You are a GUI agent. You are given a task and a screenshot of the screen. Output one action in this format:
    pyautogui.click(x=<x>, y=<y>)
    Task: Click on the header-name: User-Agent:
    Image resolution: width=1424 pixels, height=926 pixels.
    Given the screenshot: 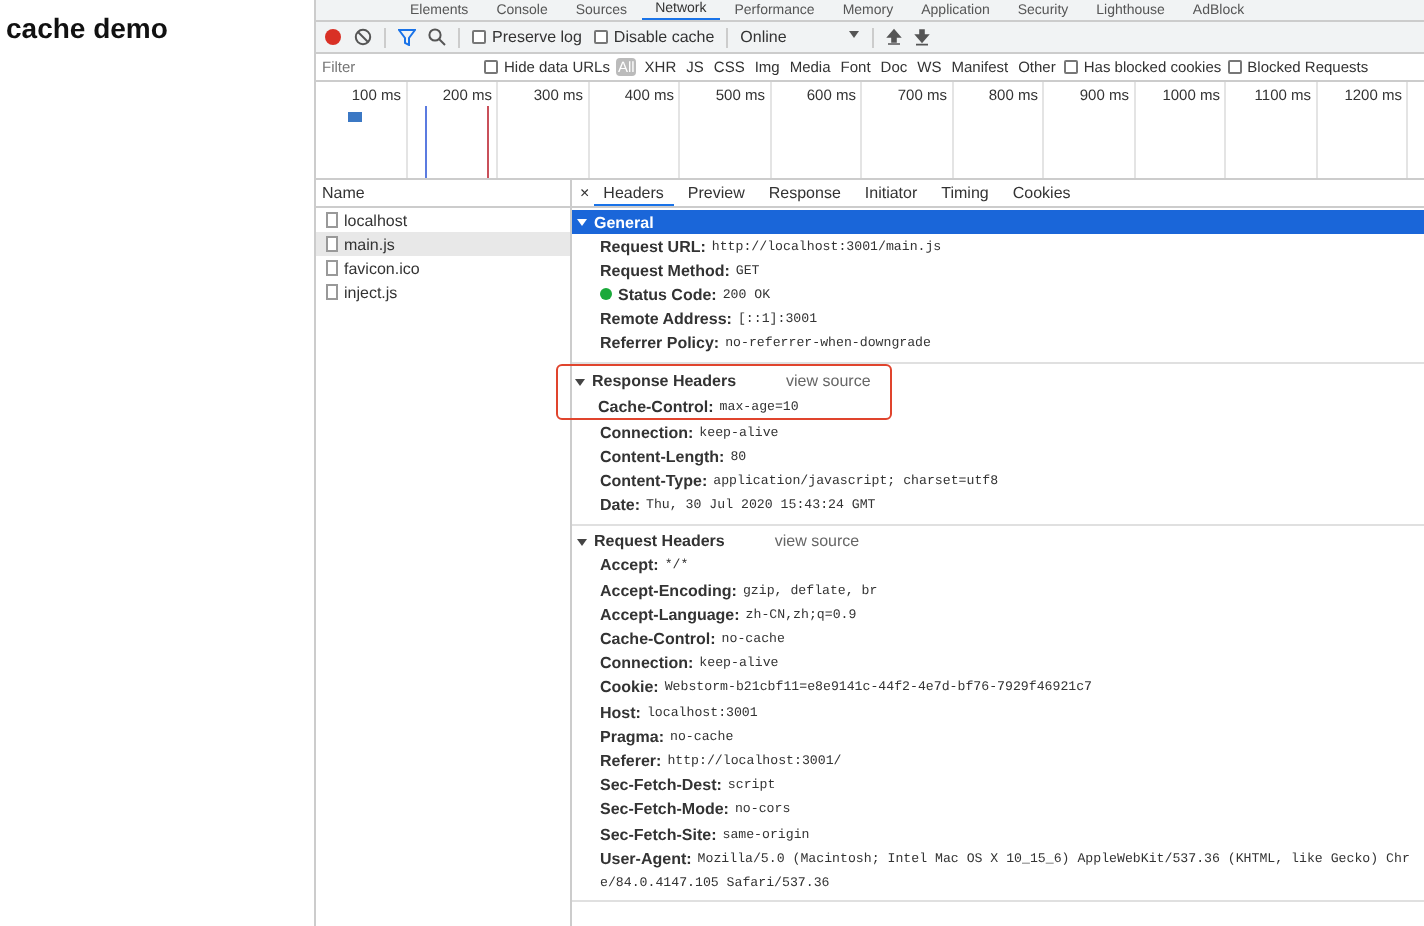 What is the action you would take?
    pyautogui.click(x=646, y=858)
    